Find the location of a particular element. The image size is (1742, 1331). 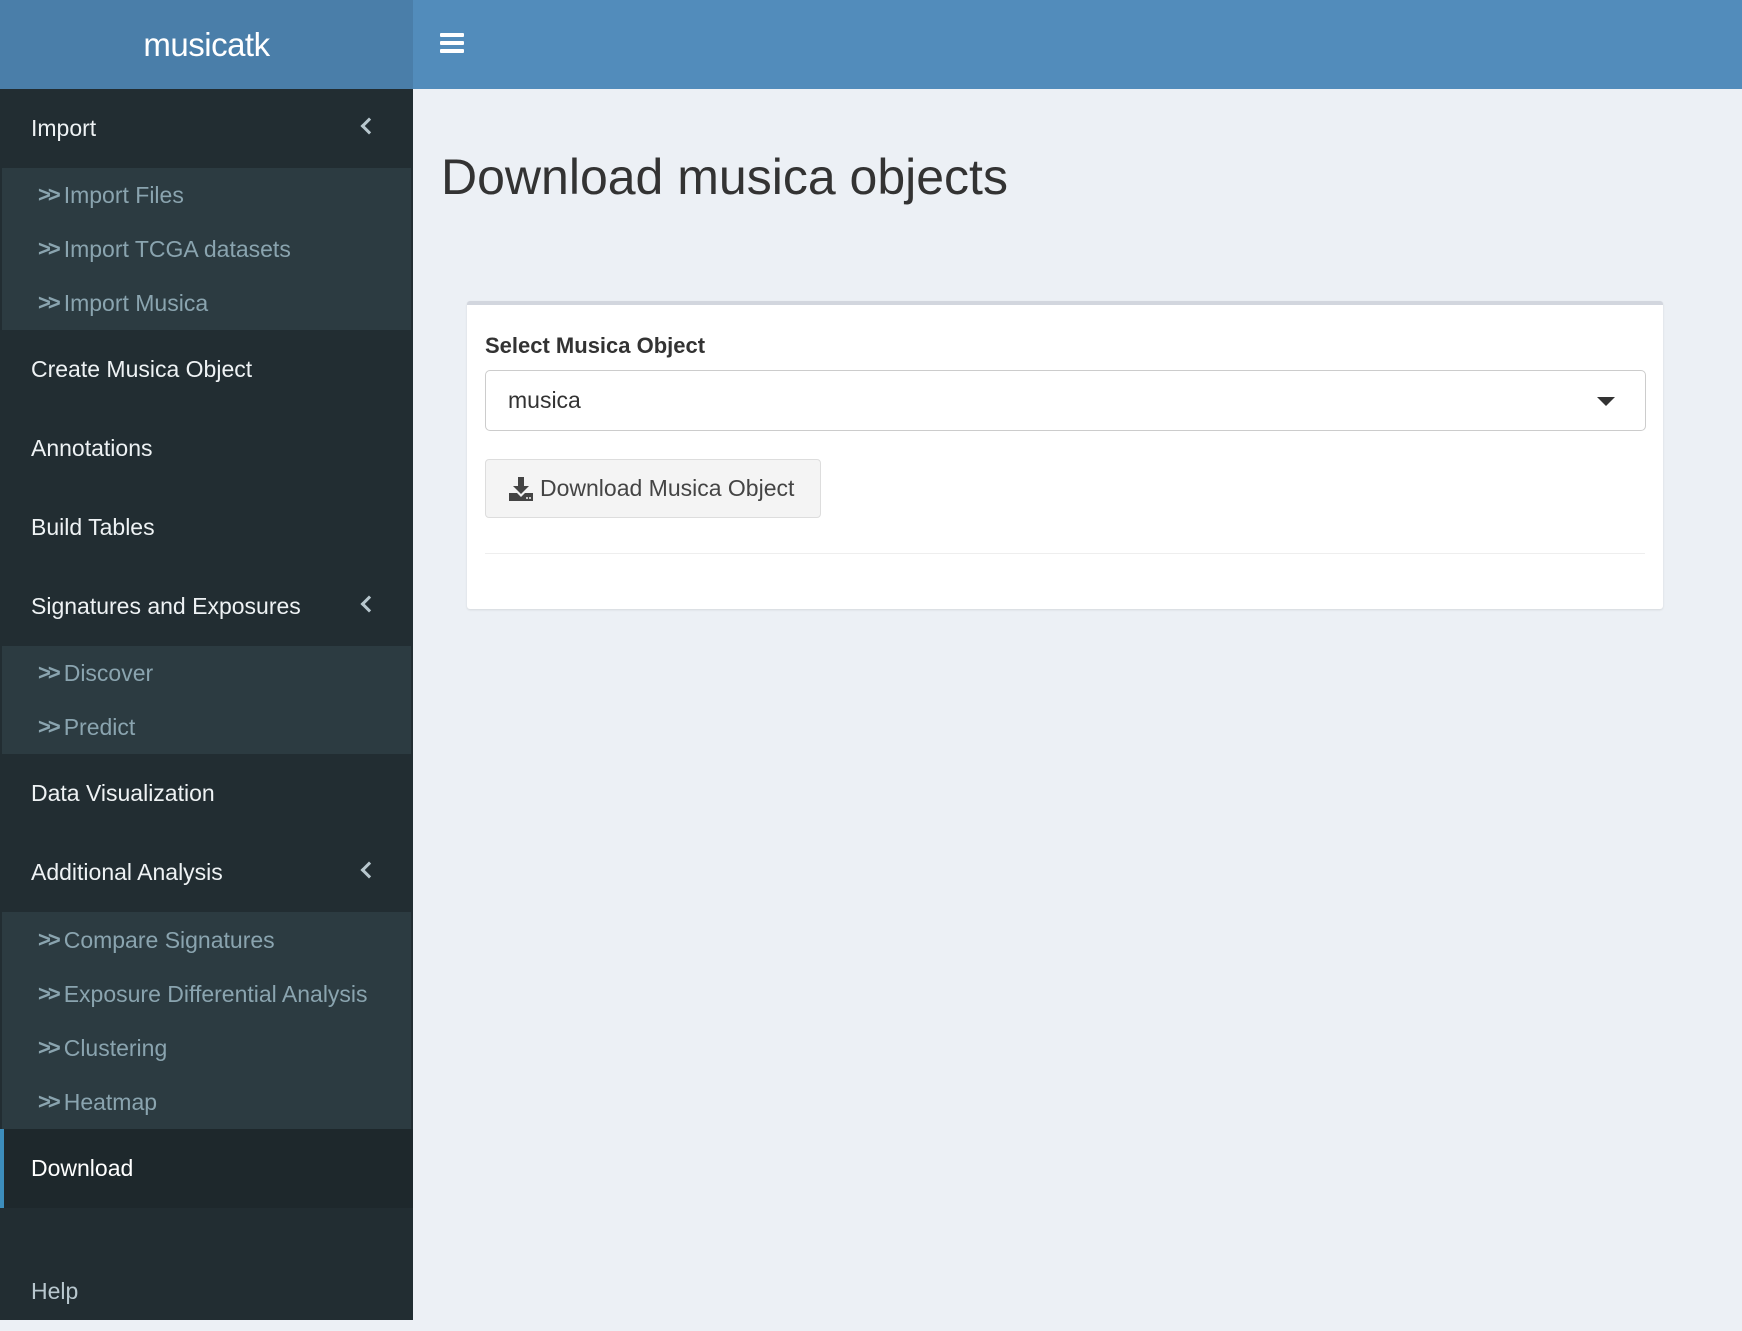

download-musica-button: Download Musica Object is located at coordinates (653, 488).